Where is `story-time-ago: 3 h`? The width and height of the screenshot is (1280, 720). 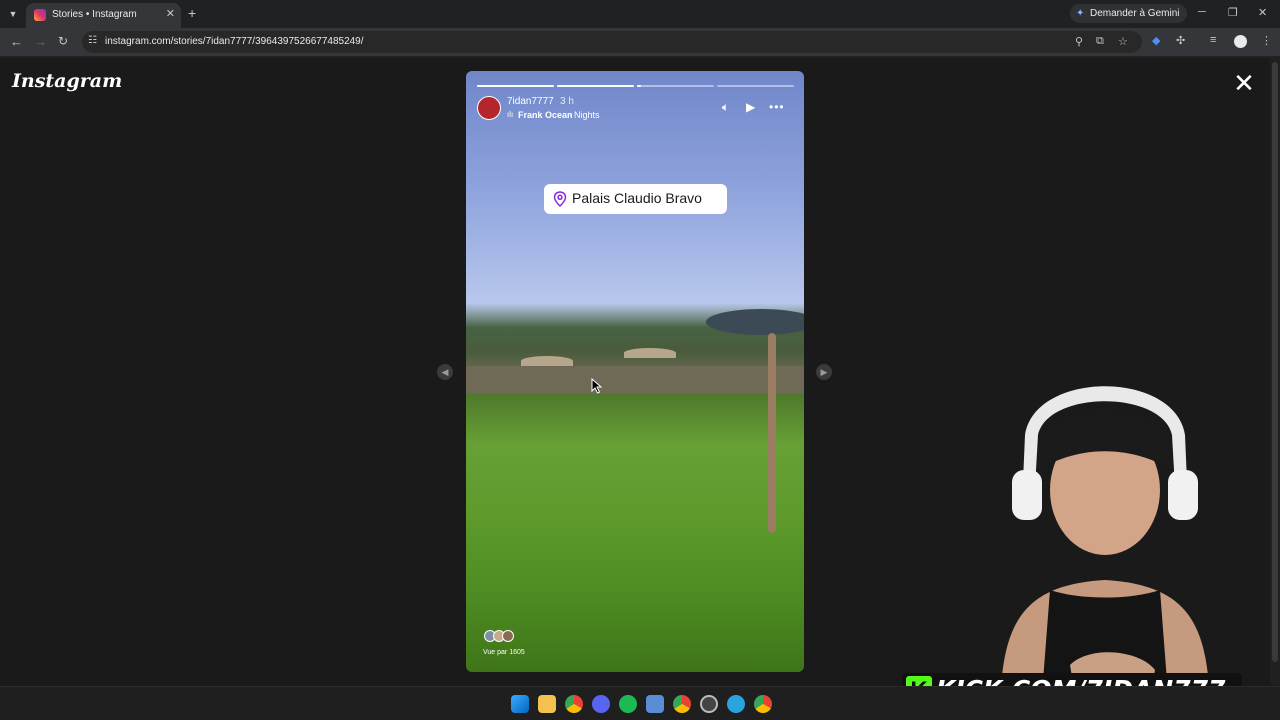
story-time-ago: 3 h is located at coordinates (567, 101).